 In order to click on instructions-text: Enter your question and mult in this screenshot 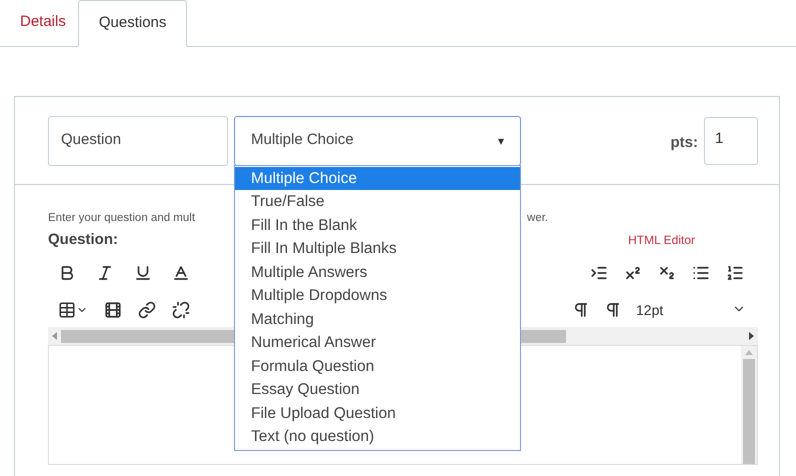, I will do `click(122, 218)`.